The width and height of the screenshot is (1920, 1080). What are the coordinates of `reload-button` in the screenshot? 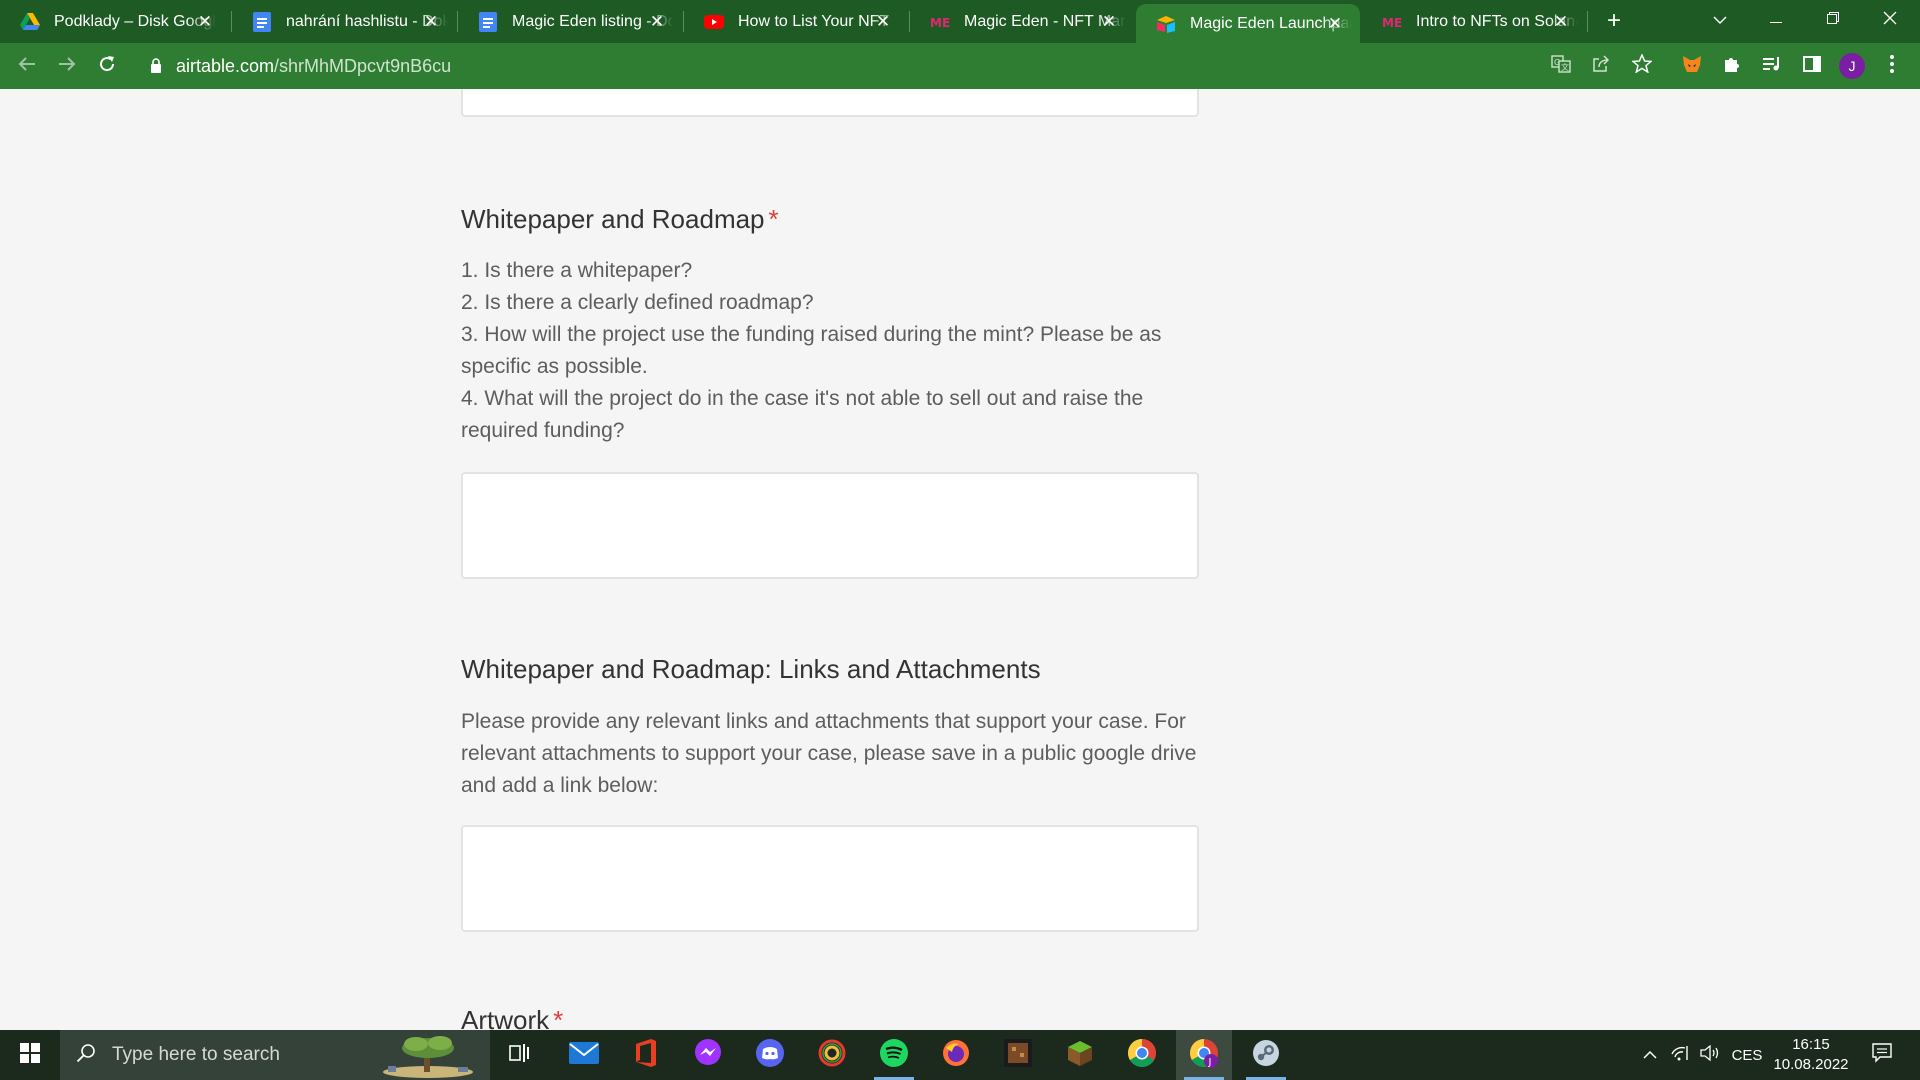 It's located at (107, 66).